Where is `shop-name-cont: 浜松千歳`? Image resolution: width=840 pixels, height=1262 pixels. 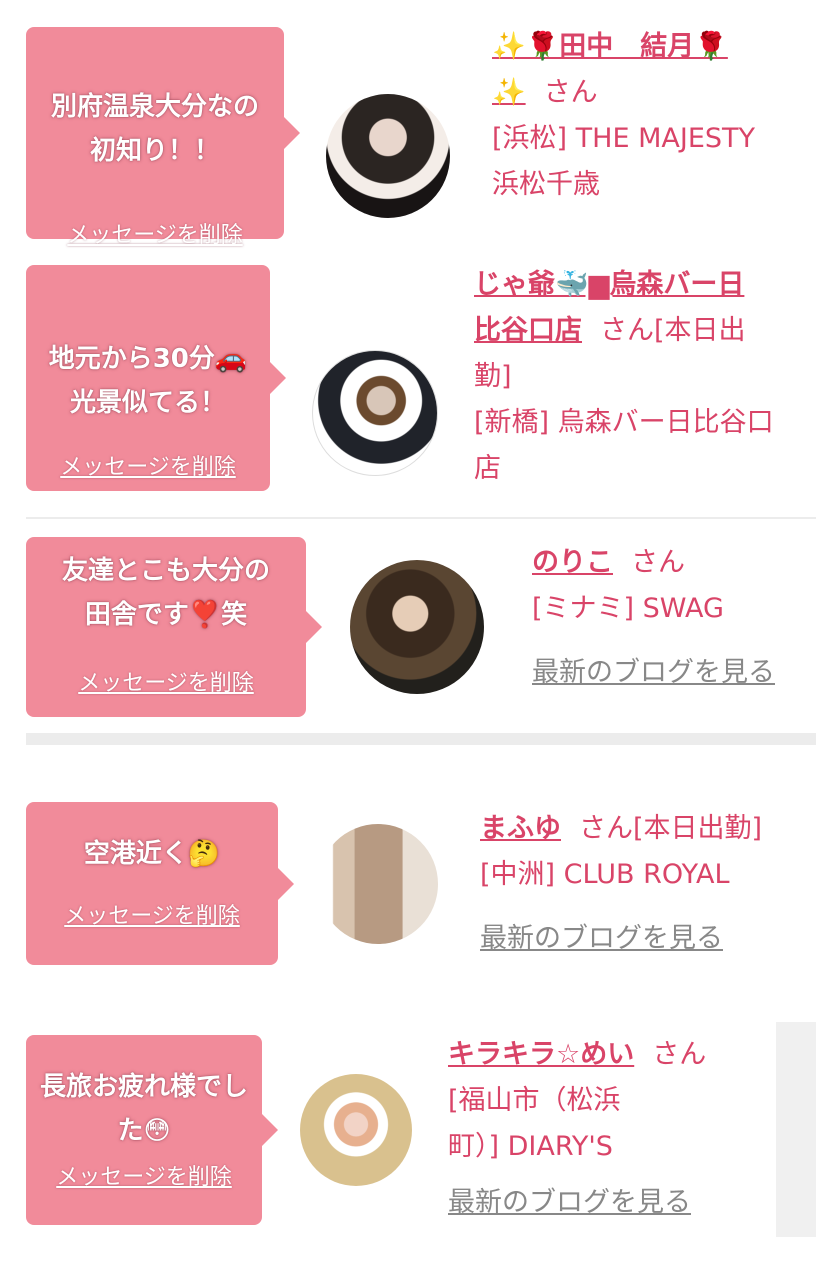
shop-name-cont: 浜松千歳 is located at coordinates (546, 184).